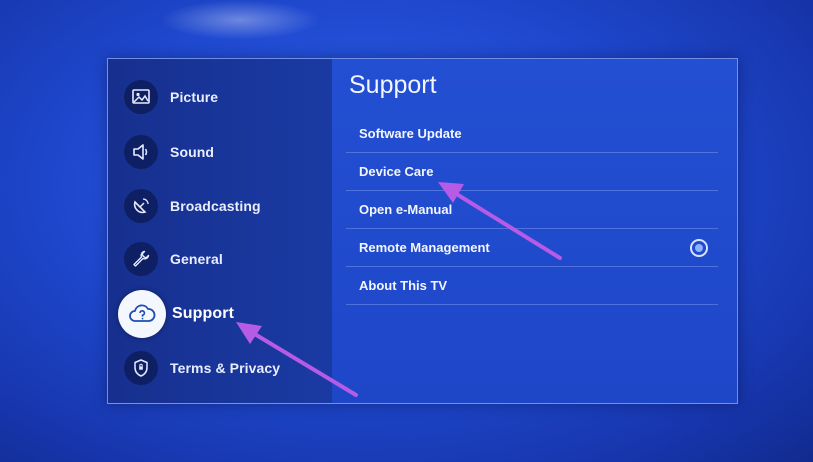 The width and height of the screenshot is (813, 462). What do you see at coordinates (203, 313) in the screenshot?
I see `sidebar-item-label: Support` at bounding box center [203, 313].